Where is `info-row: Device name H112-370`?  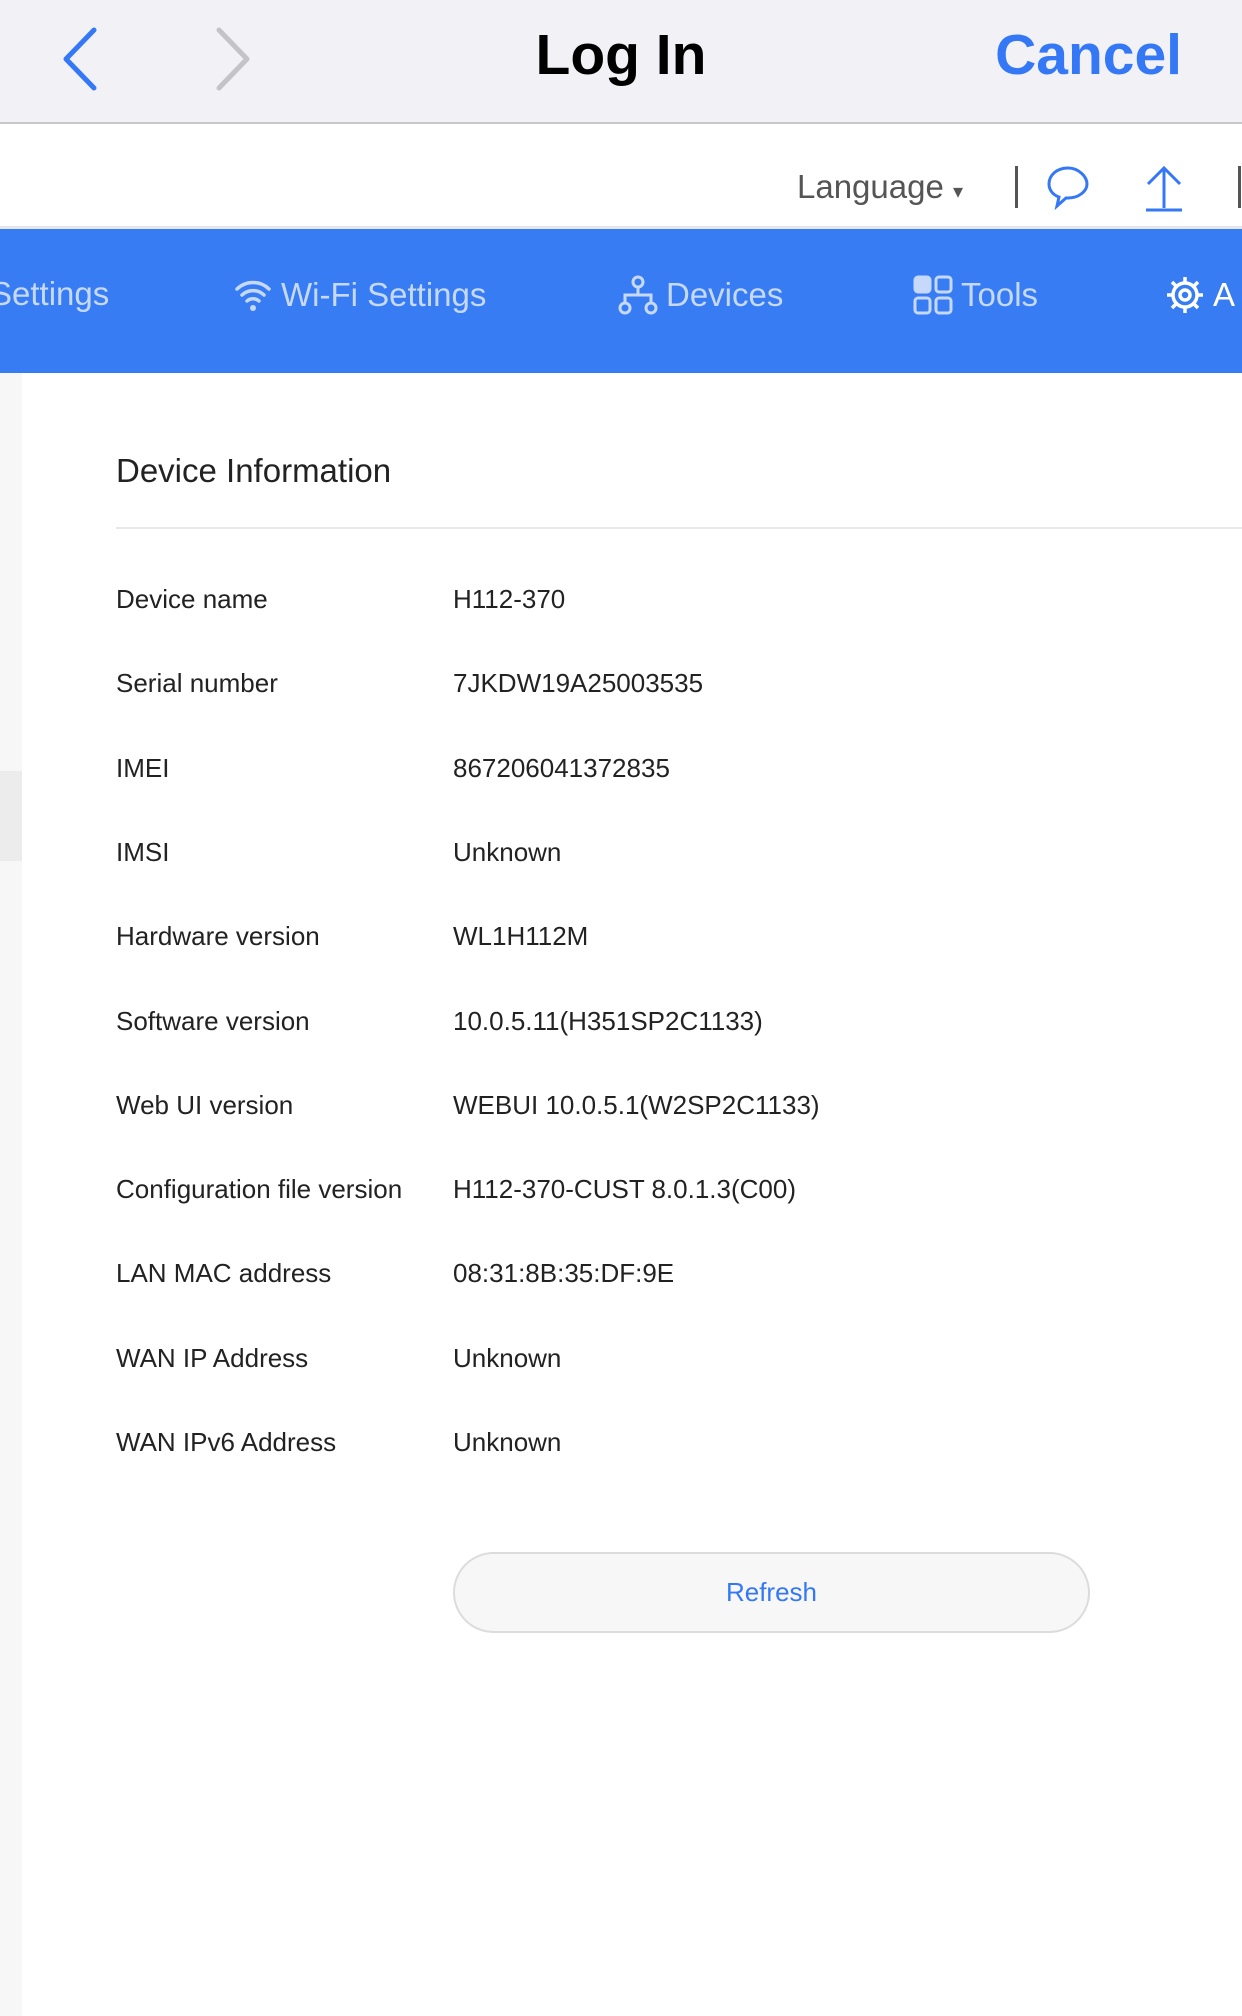
info-row: Device name H112-370 is located at coordinates (340, 599).